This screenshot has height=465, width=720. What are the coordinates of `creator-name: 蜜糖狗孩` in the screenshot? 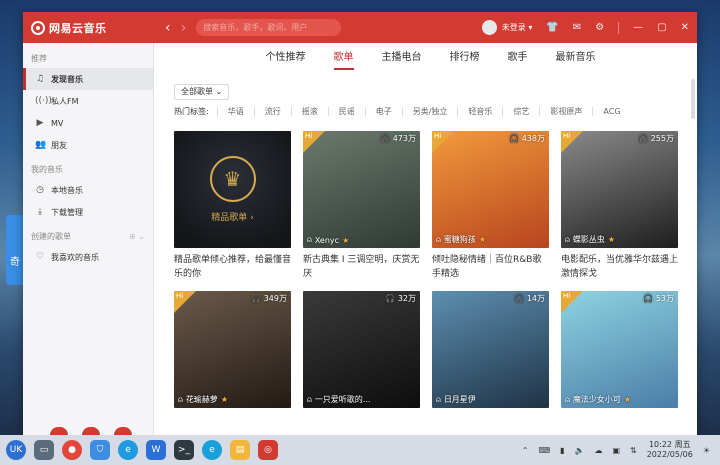 It's located at (460, 239).